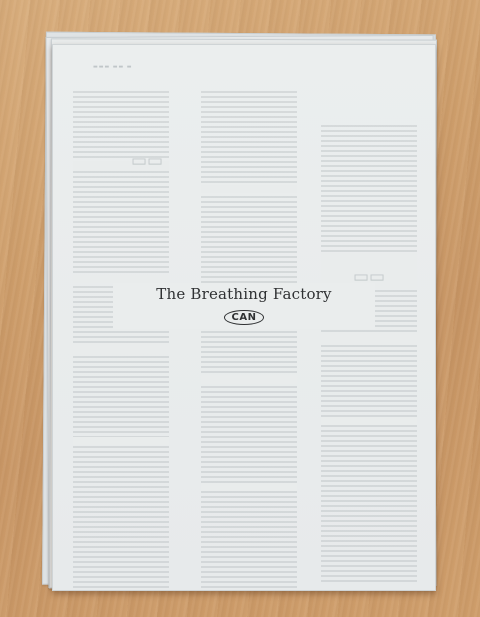 This screenshot has width=480, height=617. What do you see at coordinates (244, 306) in the screenshot?
I see `cover-title-block: The Breathing Factory CAN` at bounding box center [244, 306].